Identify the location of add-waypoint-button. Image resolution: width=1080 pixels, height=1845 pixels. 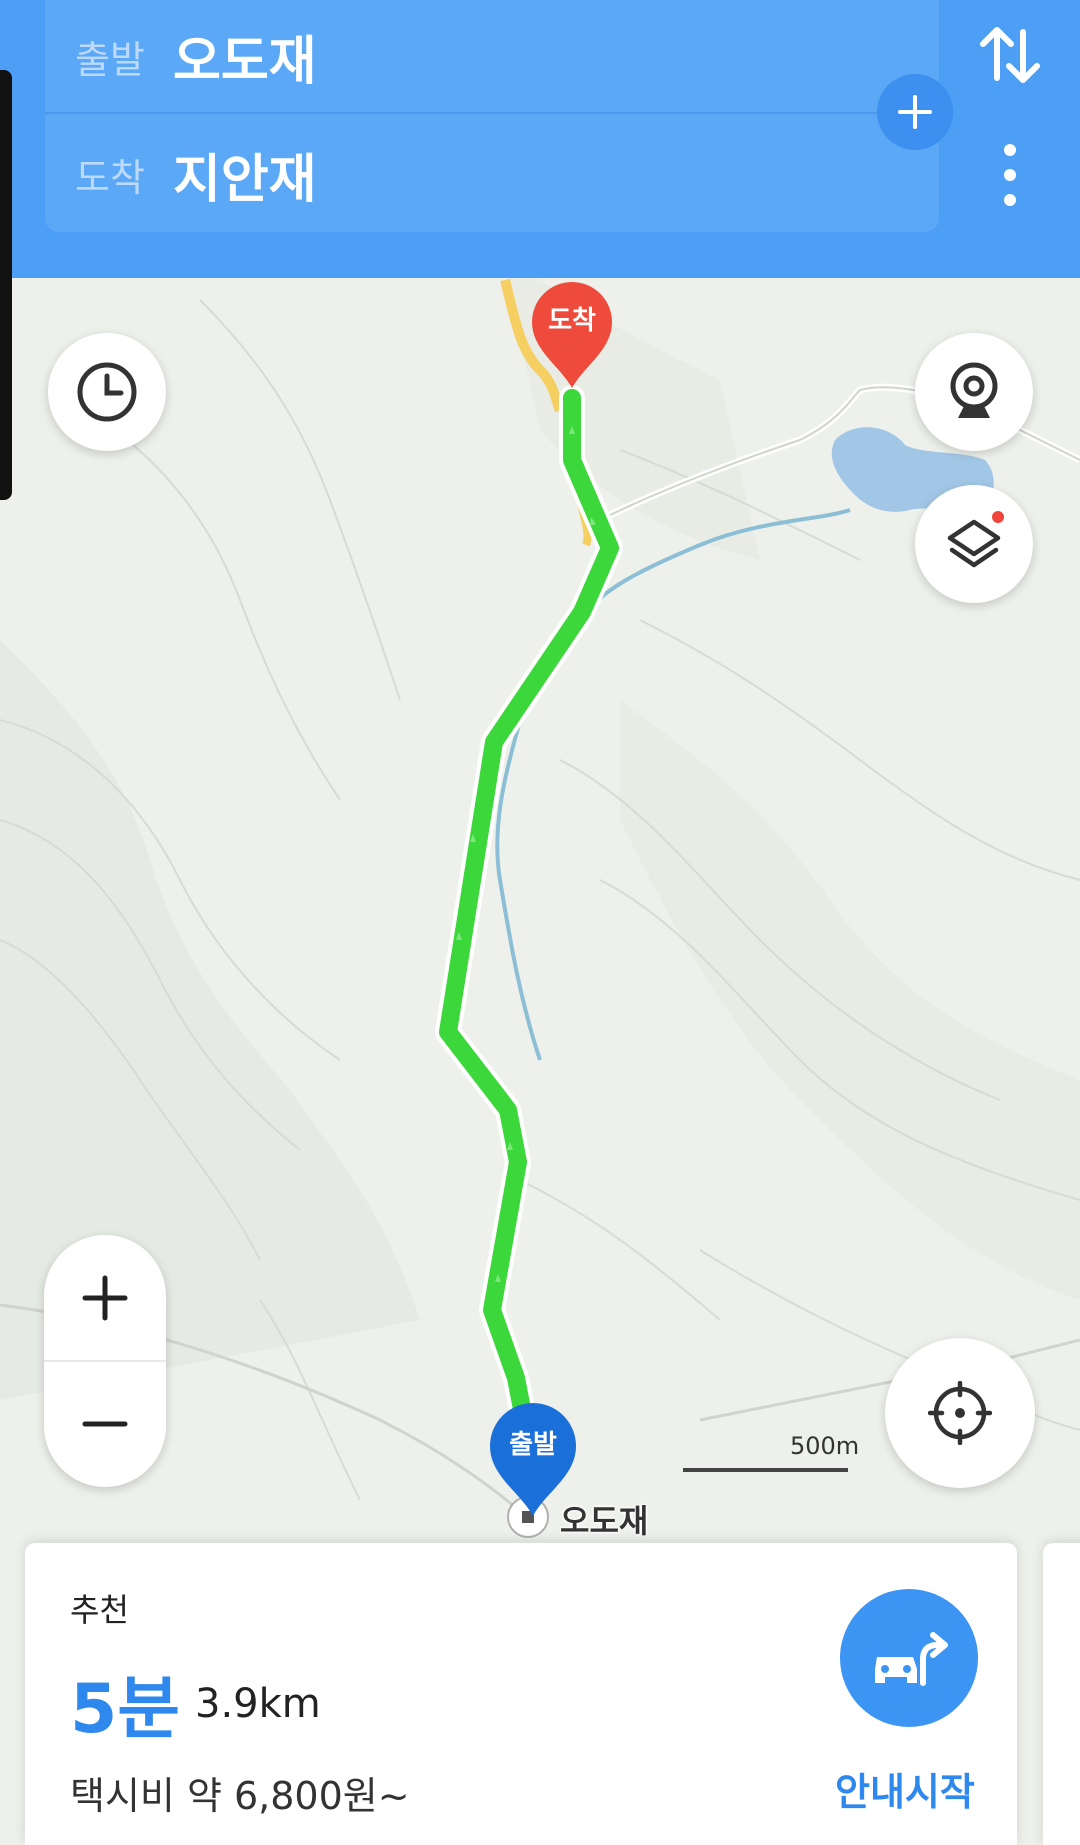
(915, 112).